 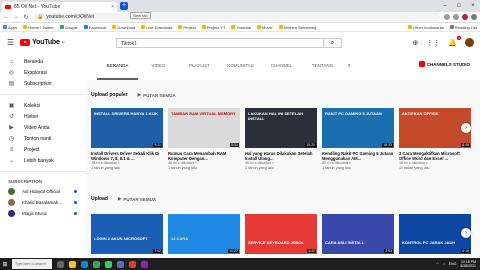 I want to click on bookmark-item: Facebook, so click(x=94, y=27).